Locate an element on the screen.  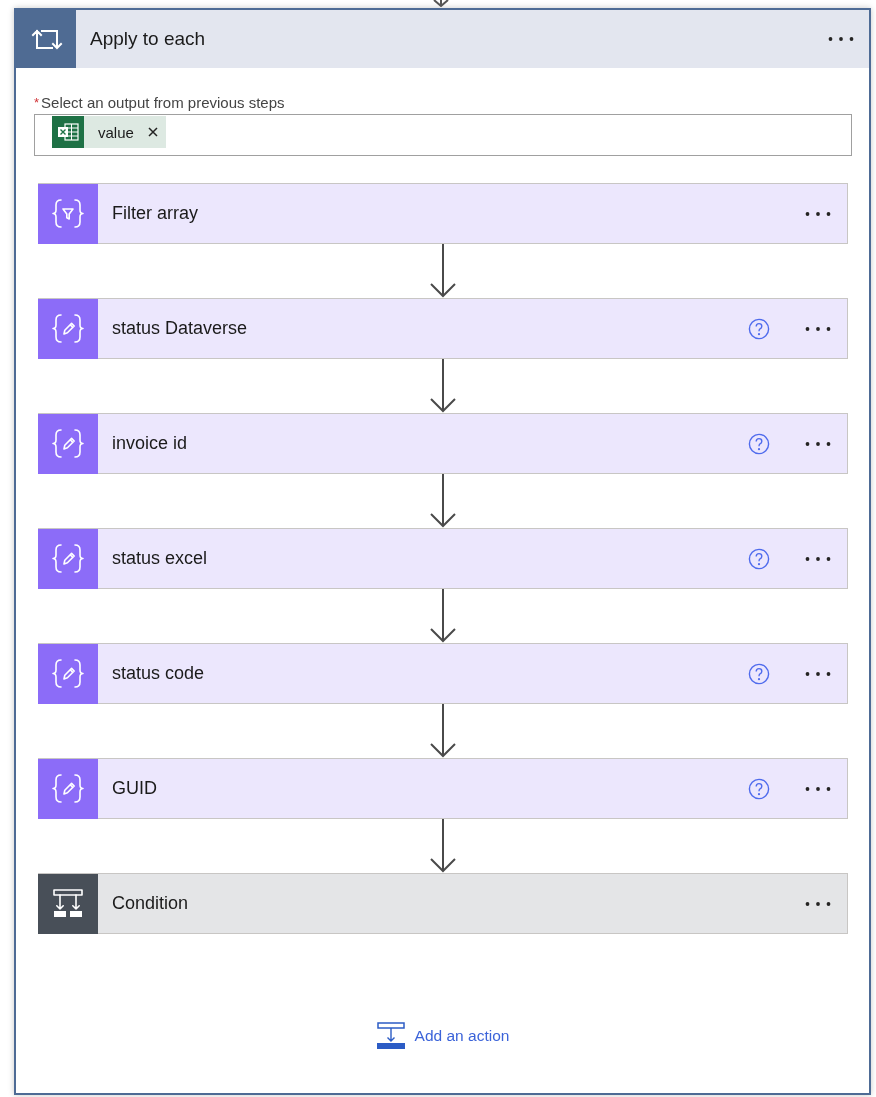
action-title: status excel is located at coordinates (160, 558).